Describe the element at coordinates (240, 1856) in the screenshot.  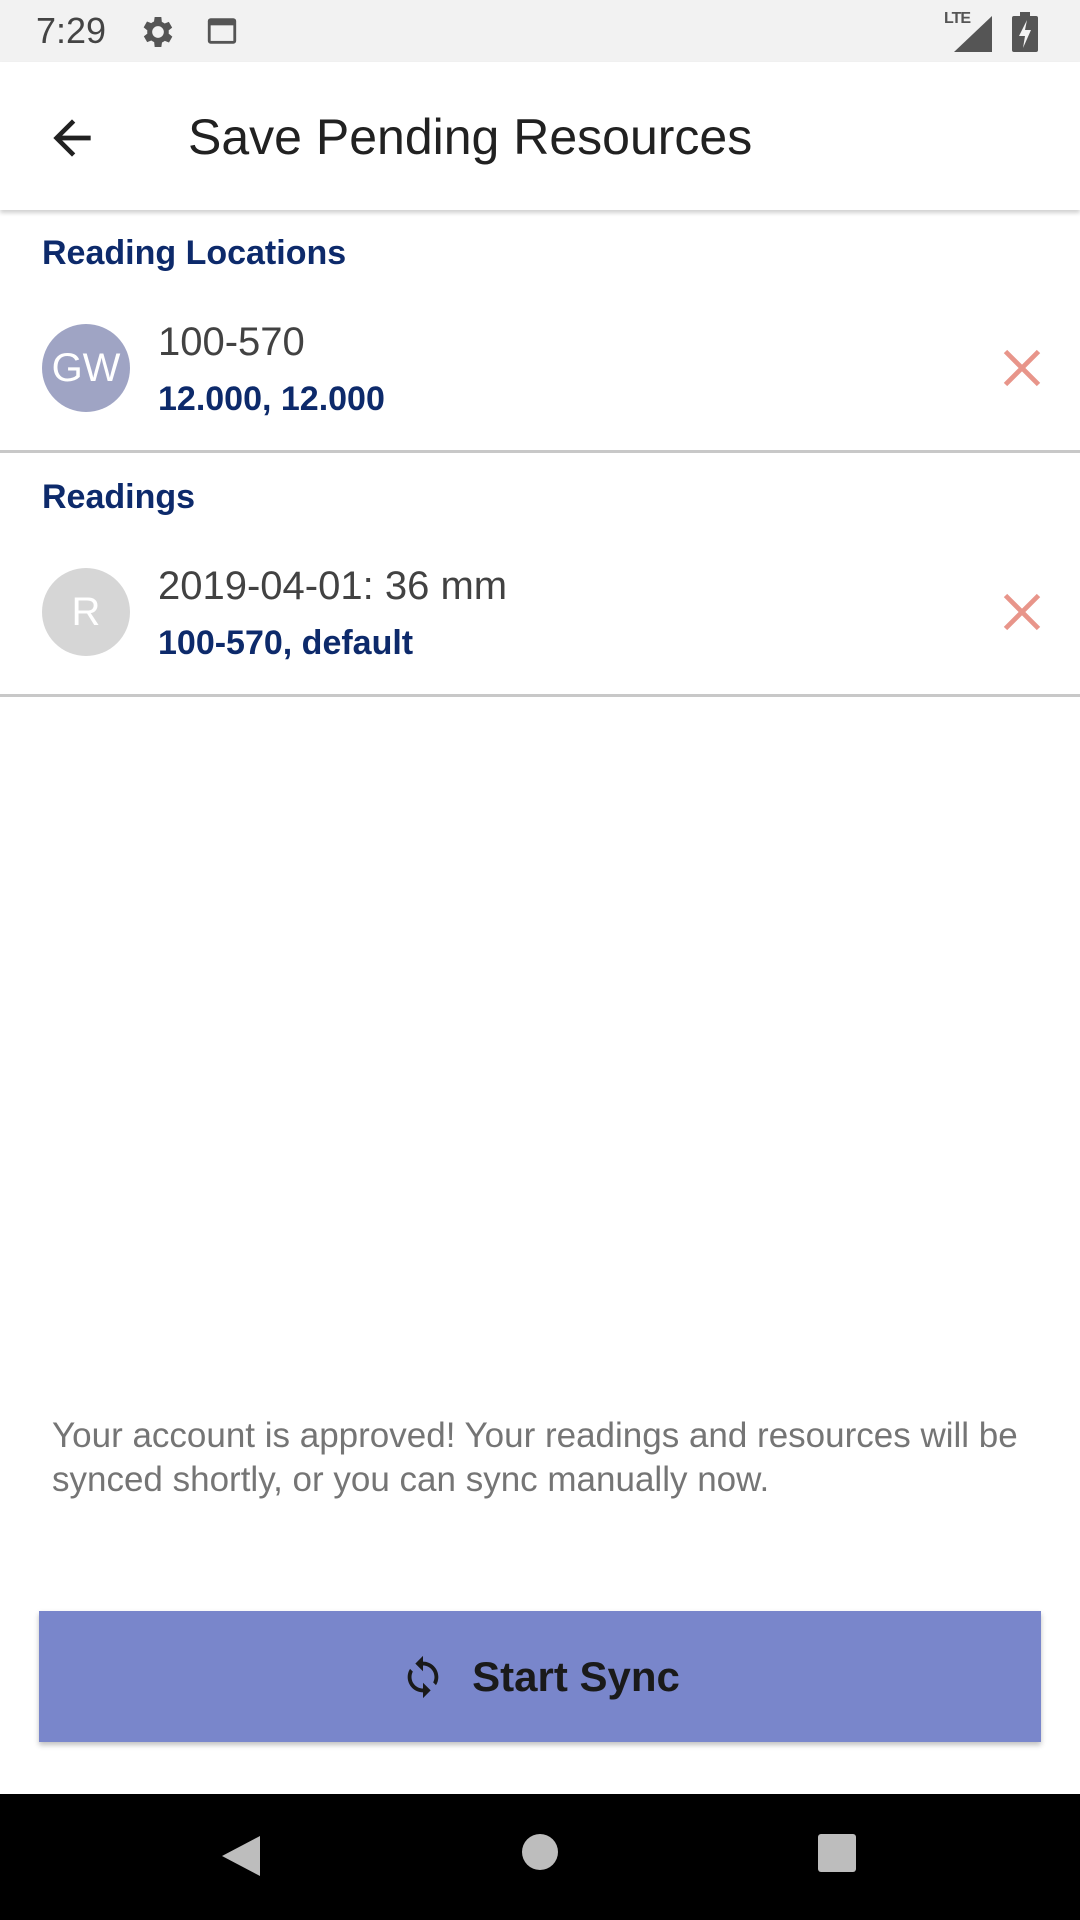
I see `nav-back-icon` at that location.